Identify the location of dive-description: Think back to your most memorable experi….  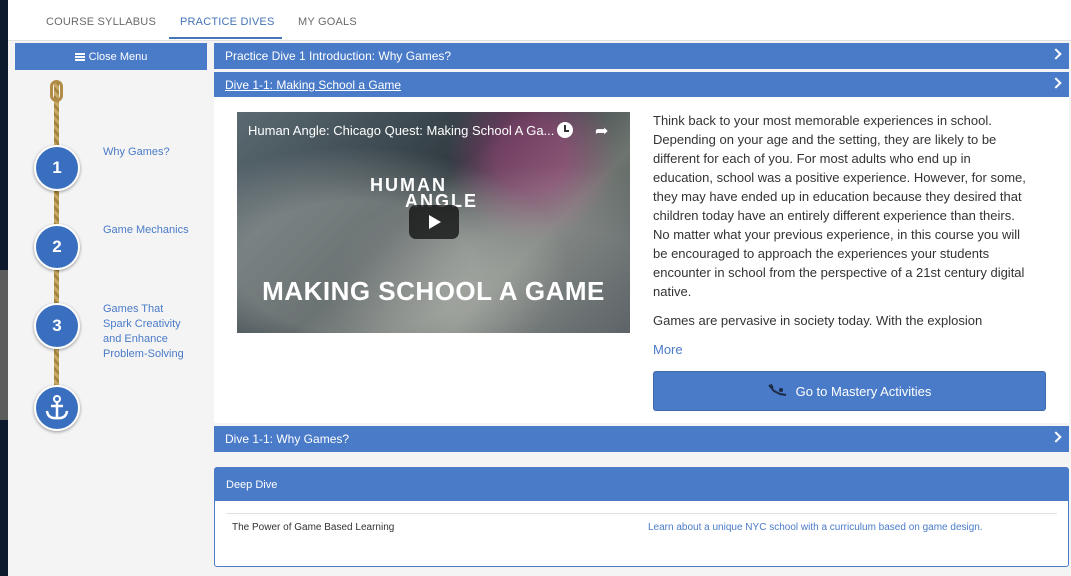
(843, 225).